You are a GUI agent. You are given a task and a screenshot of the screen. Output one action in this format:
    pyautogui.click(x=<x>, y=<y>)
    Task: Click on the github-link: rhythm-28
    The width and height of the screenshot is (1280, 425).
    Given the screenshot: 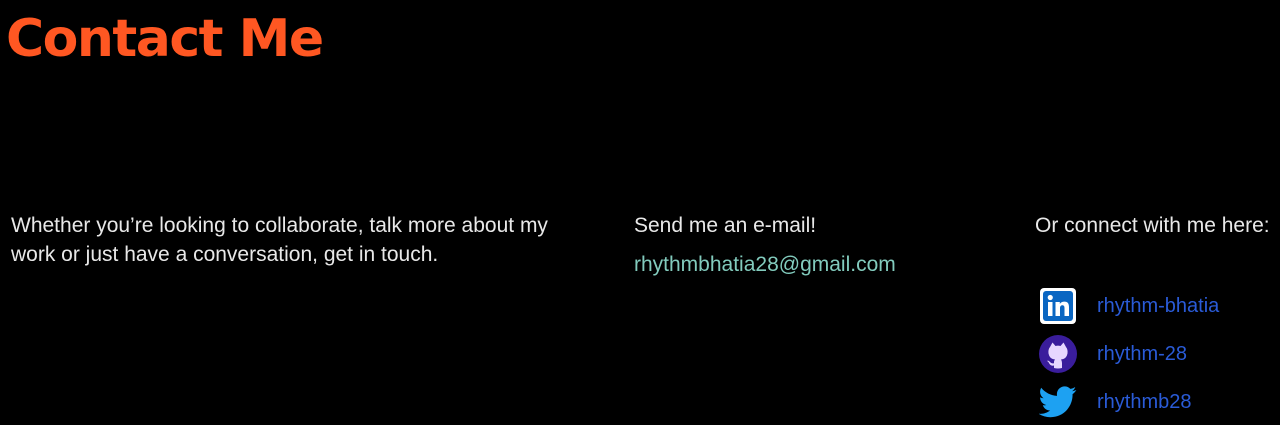 What is the action you would take?
    pyautogui.click(x=1113, y=354)
    